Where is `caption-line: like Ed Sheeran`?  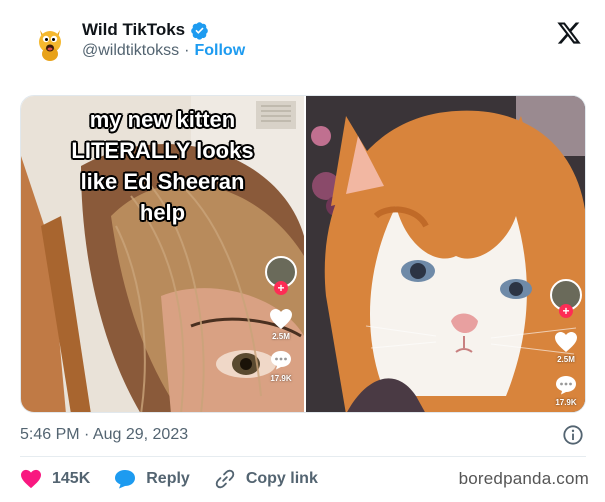
caption-line: like Ed Sheeran is located at coordinates (162, 181).